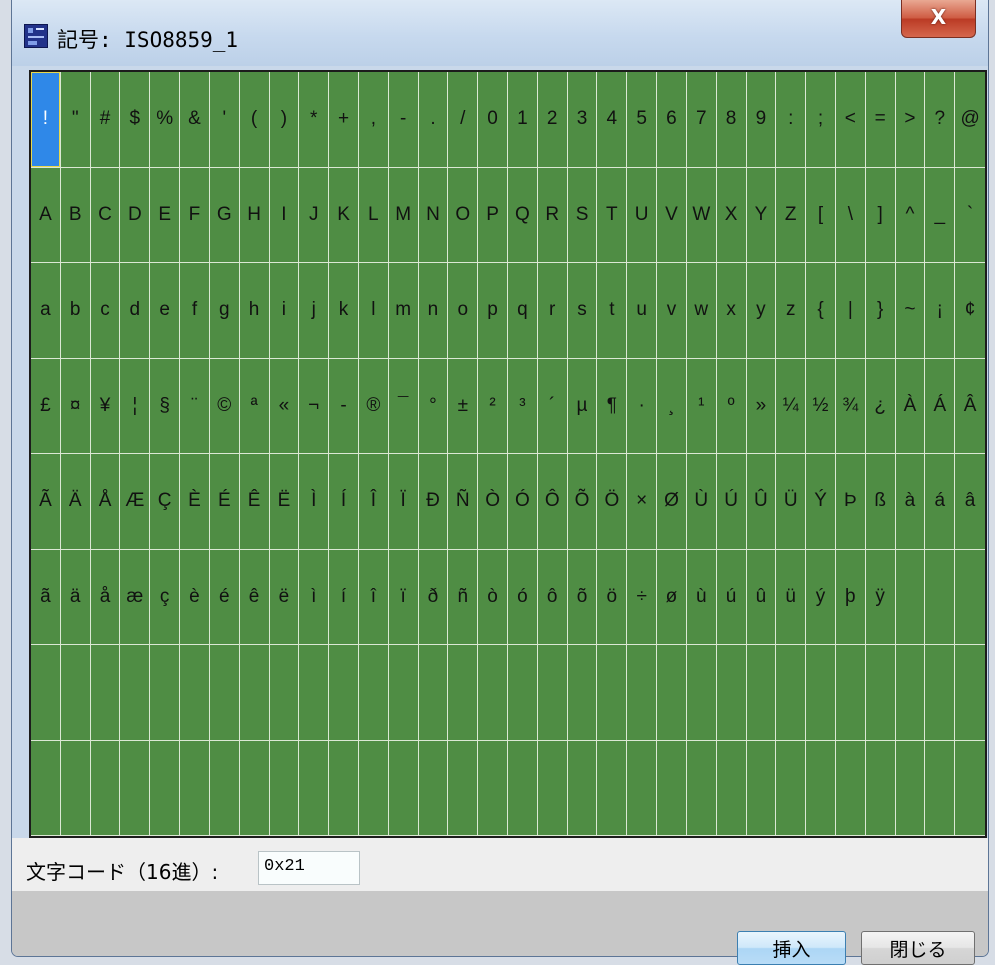 The image size is (995, 965). I want to click on char-cell: ', so click(224, 120).